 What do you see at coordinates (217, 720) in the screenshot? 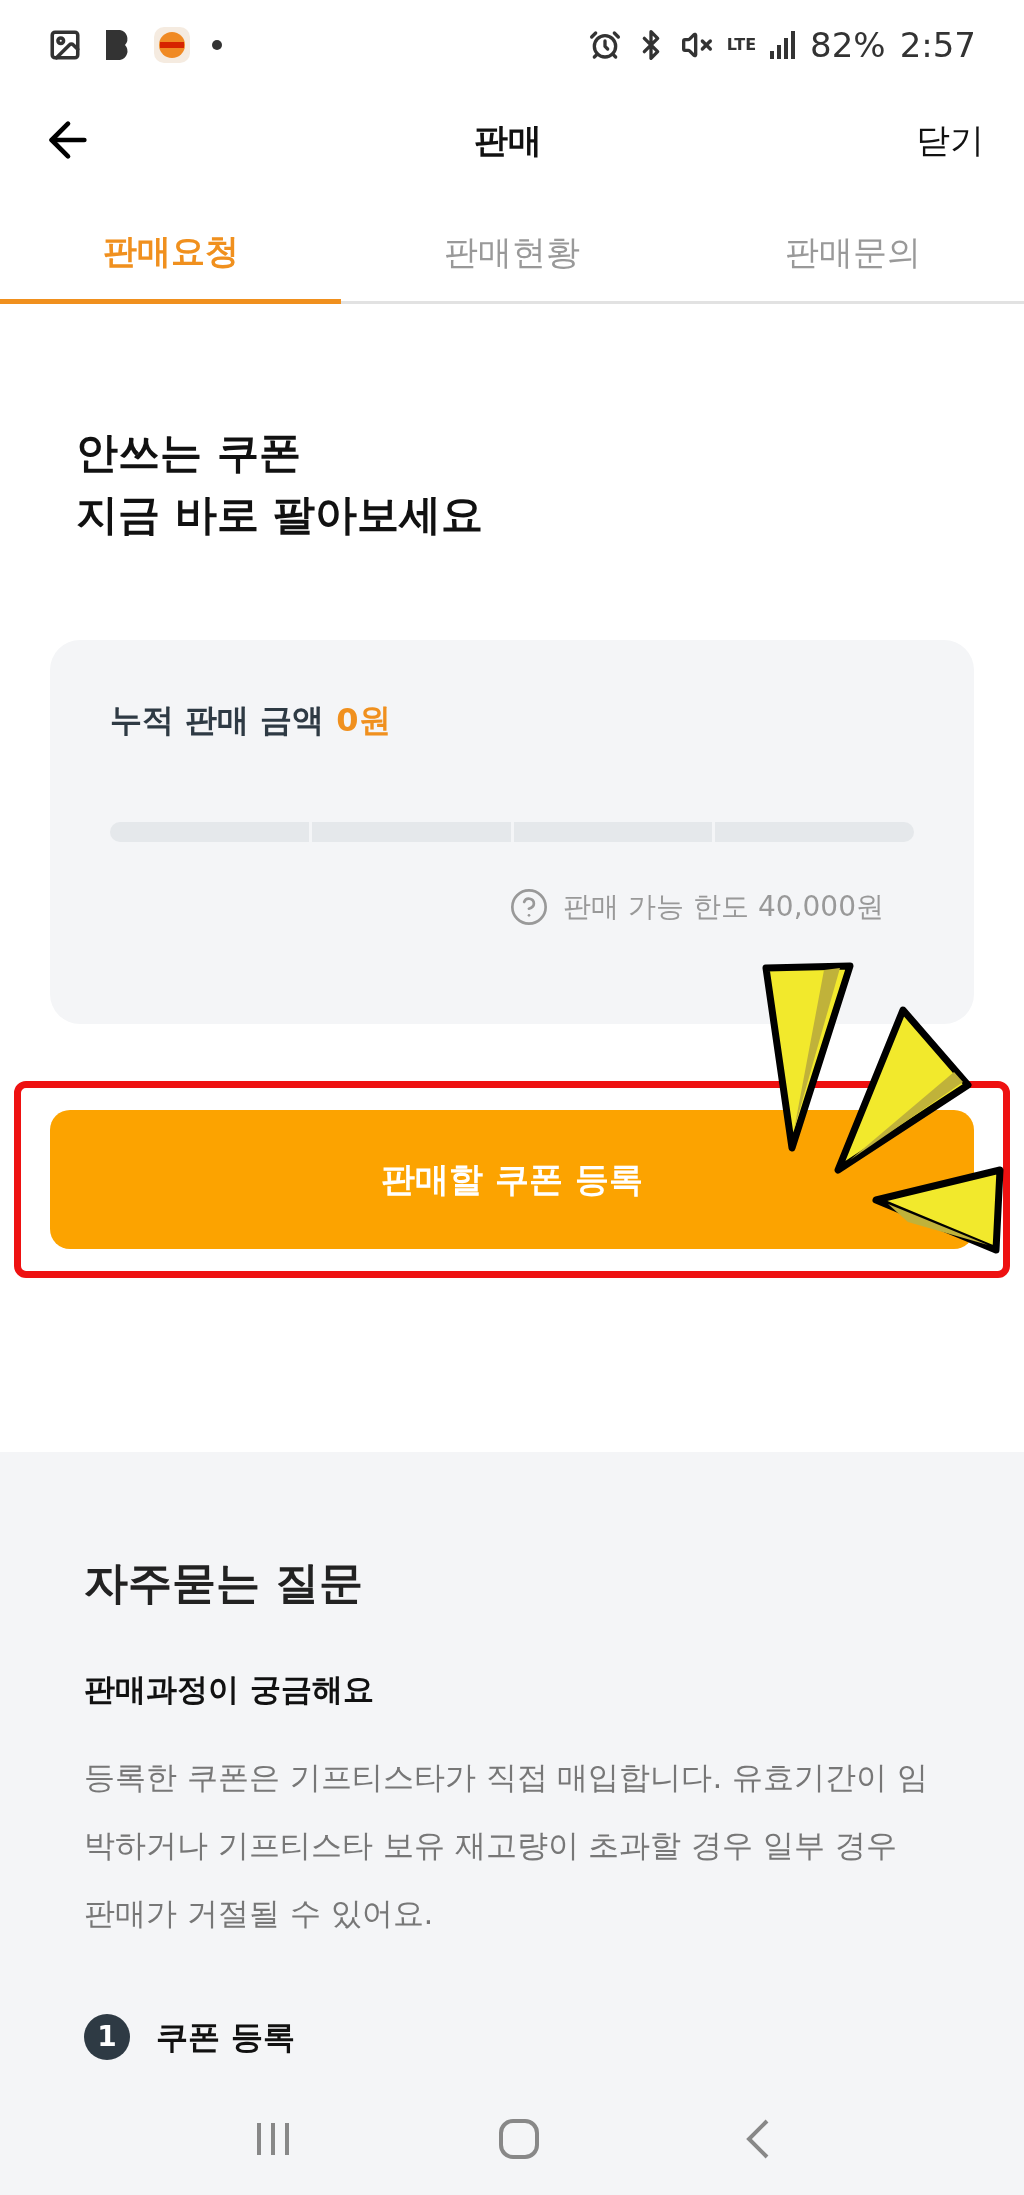
I see `total-sales-label: 누적 판매 금액` at bounding box center [217, 720].